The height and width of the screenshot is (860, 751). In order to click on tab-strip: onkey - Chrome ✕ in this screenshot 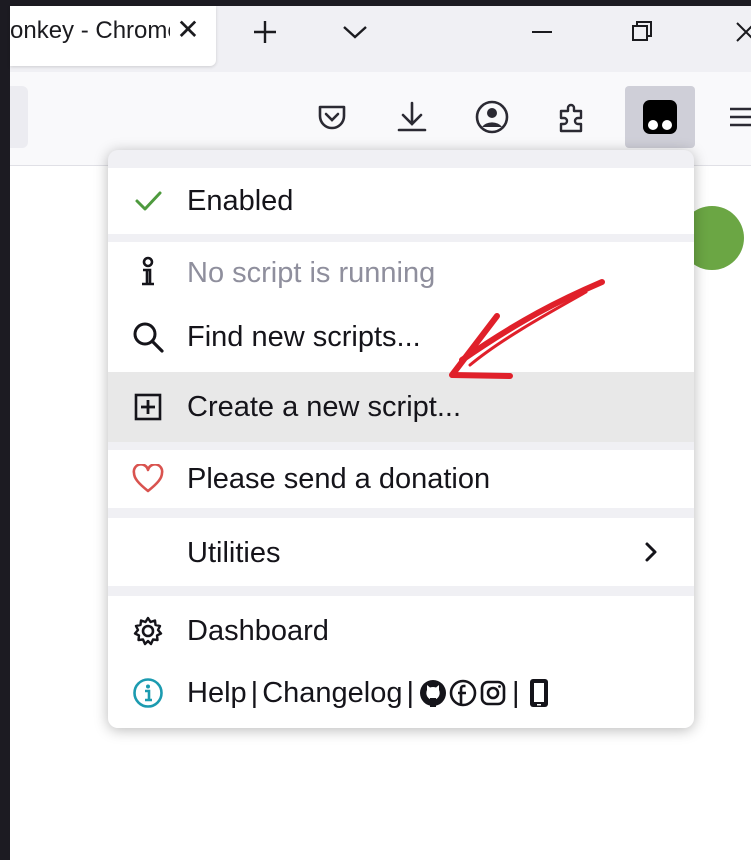, I will do `click(380, 39)`.